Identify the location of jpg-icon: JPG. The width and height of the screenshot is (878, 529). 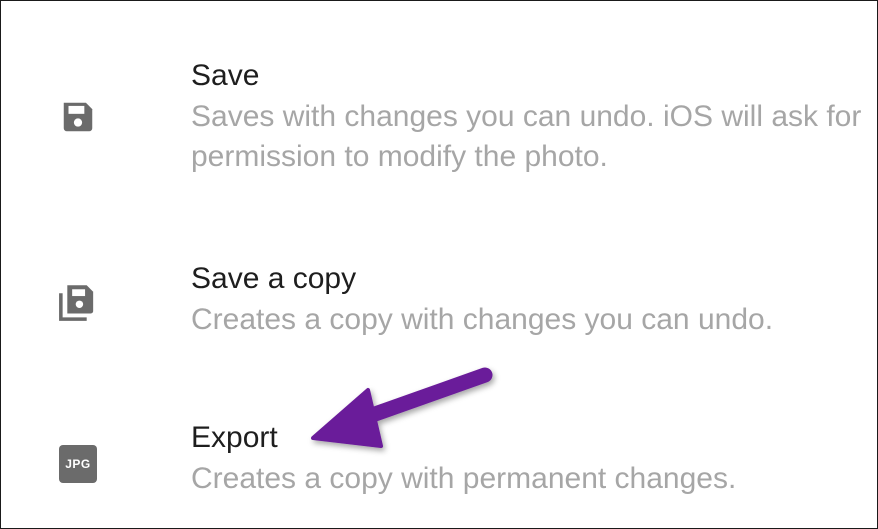
(78, 464).